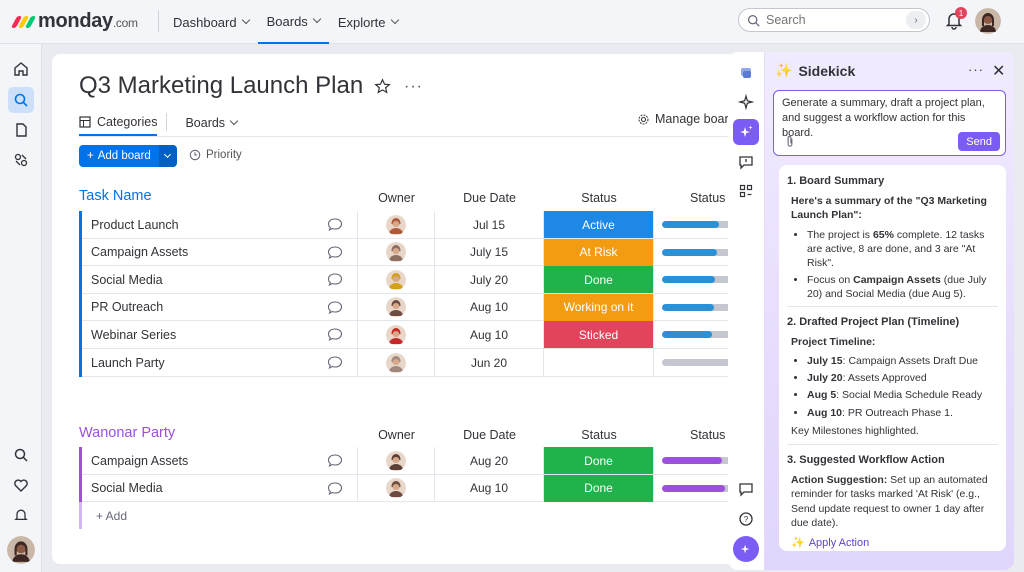 The height and width of the screenshot is (572, 1024). What do you see at coordinates (218, 224) in the screenshot?
I see `task-name-cell: Product Launch` at bounding box center [218, 224].